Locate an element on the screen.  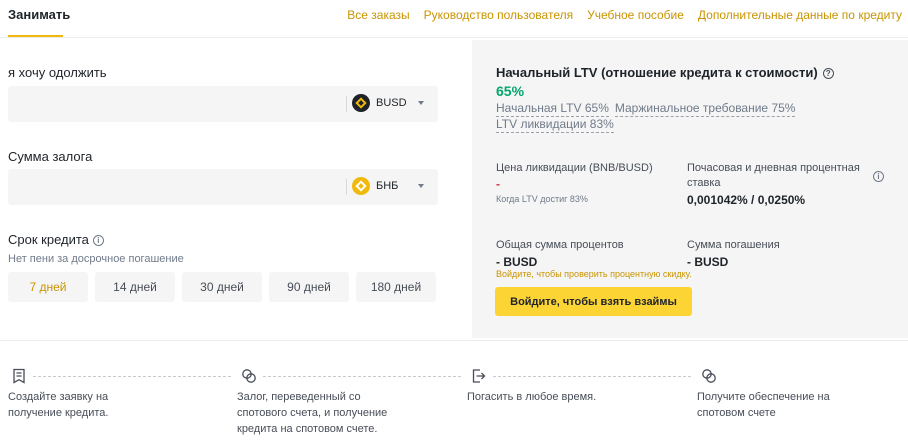
step-2-line-3: кредита на спотовом счете. is located at coordinates (307, 429).